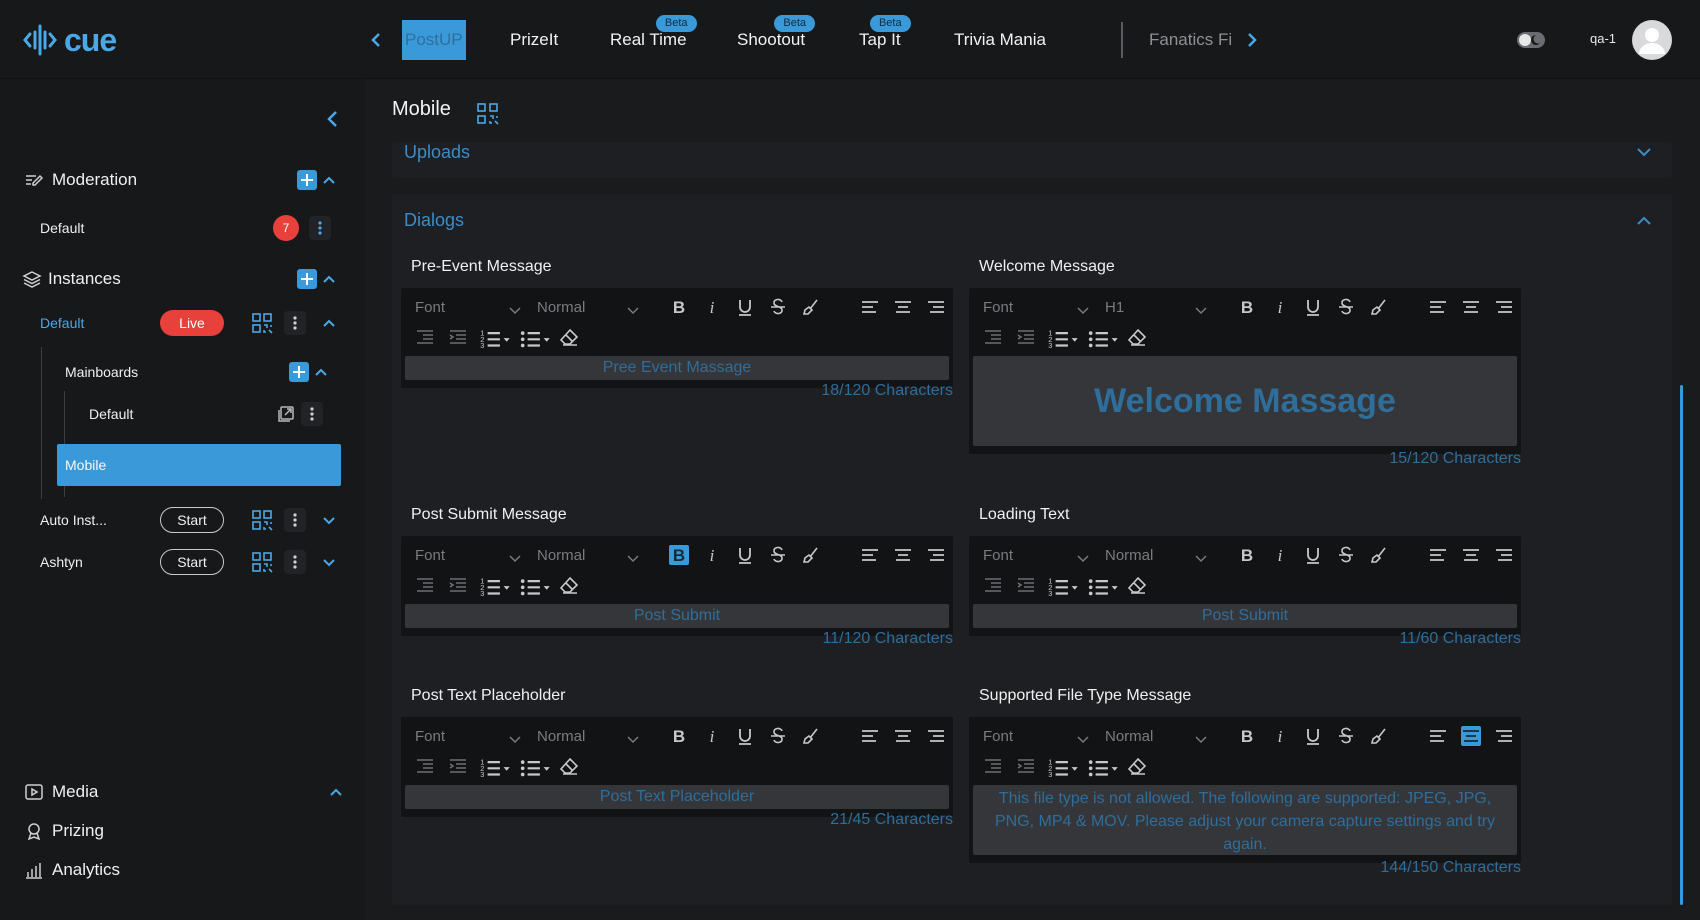 This screenshot has height=920, width=1700. What do you see at coordinates (434, 40) in the screenshot?
I see `tab-postup: PostUP` at bounding box center [434, 40].